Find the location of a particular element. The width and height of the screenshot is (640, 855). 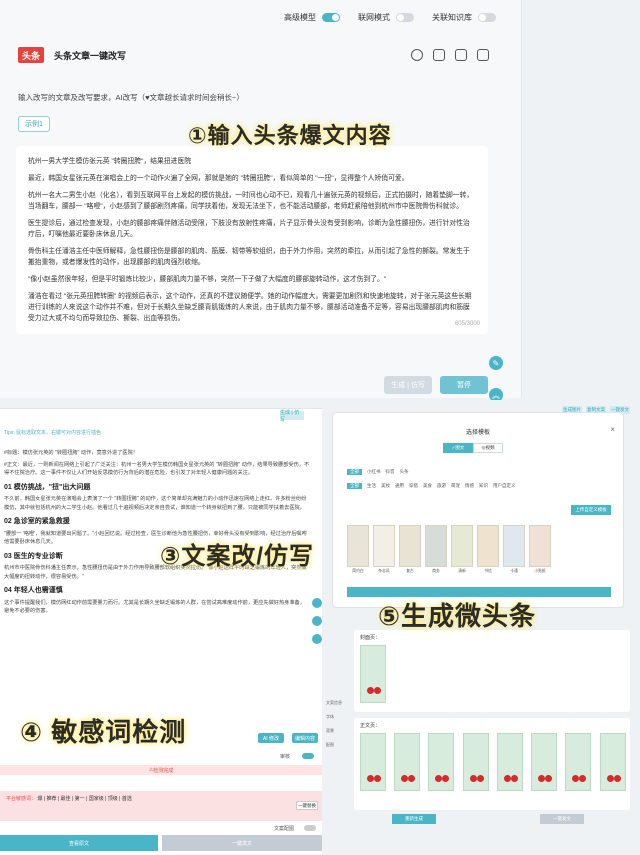

toggle-label: 高级模型 is located at coordinates (300, 17).